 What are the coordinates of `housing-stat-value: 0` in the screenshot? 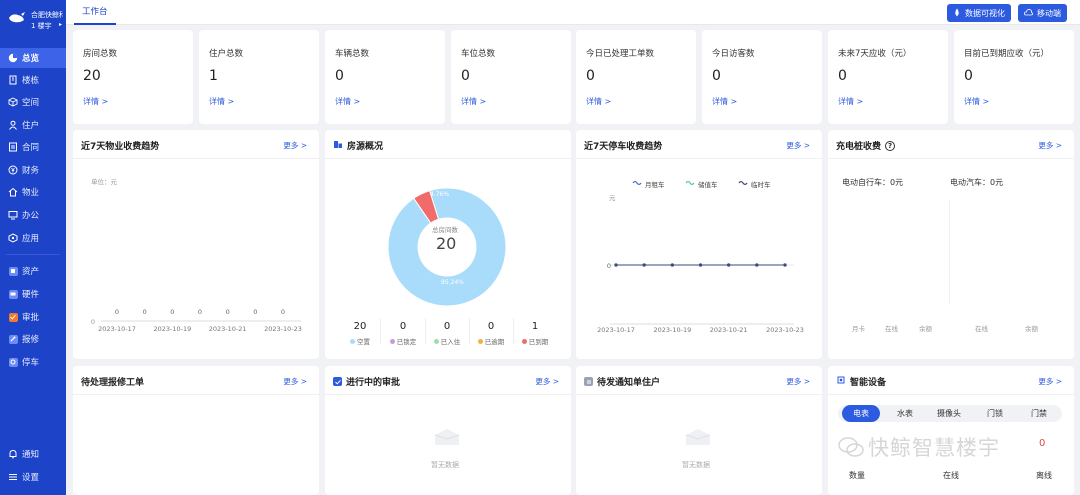 It's located at (491, 326).